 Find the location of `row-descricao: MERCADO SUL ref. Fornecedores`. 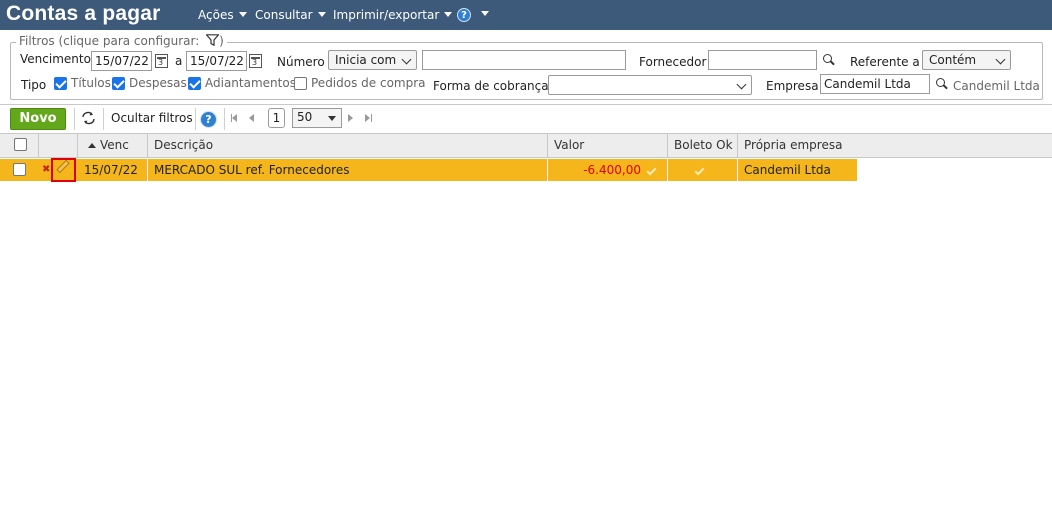

row-descricao: MERCADO SUL ref. Fornecedores is located at coordinates (348, 170).